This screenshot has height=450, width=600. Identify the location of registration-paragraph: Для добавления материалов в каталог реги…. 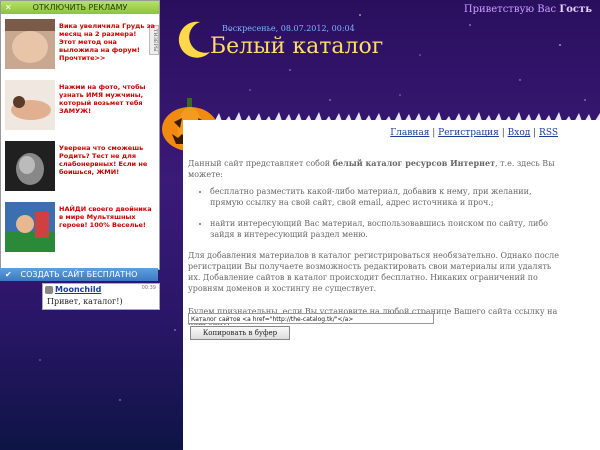
(373, 272).